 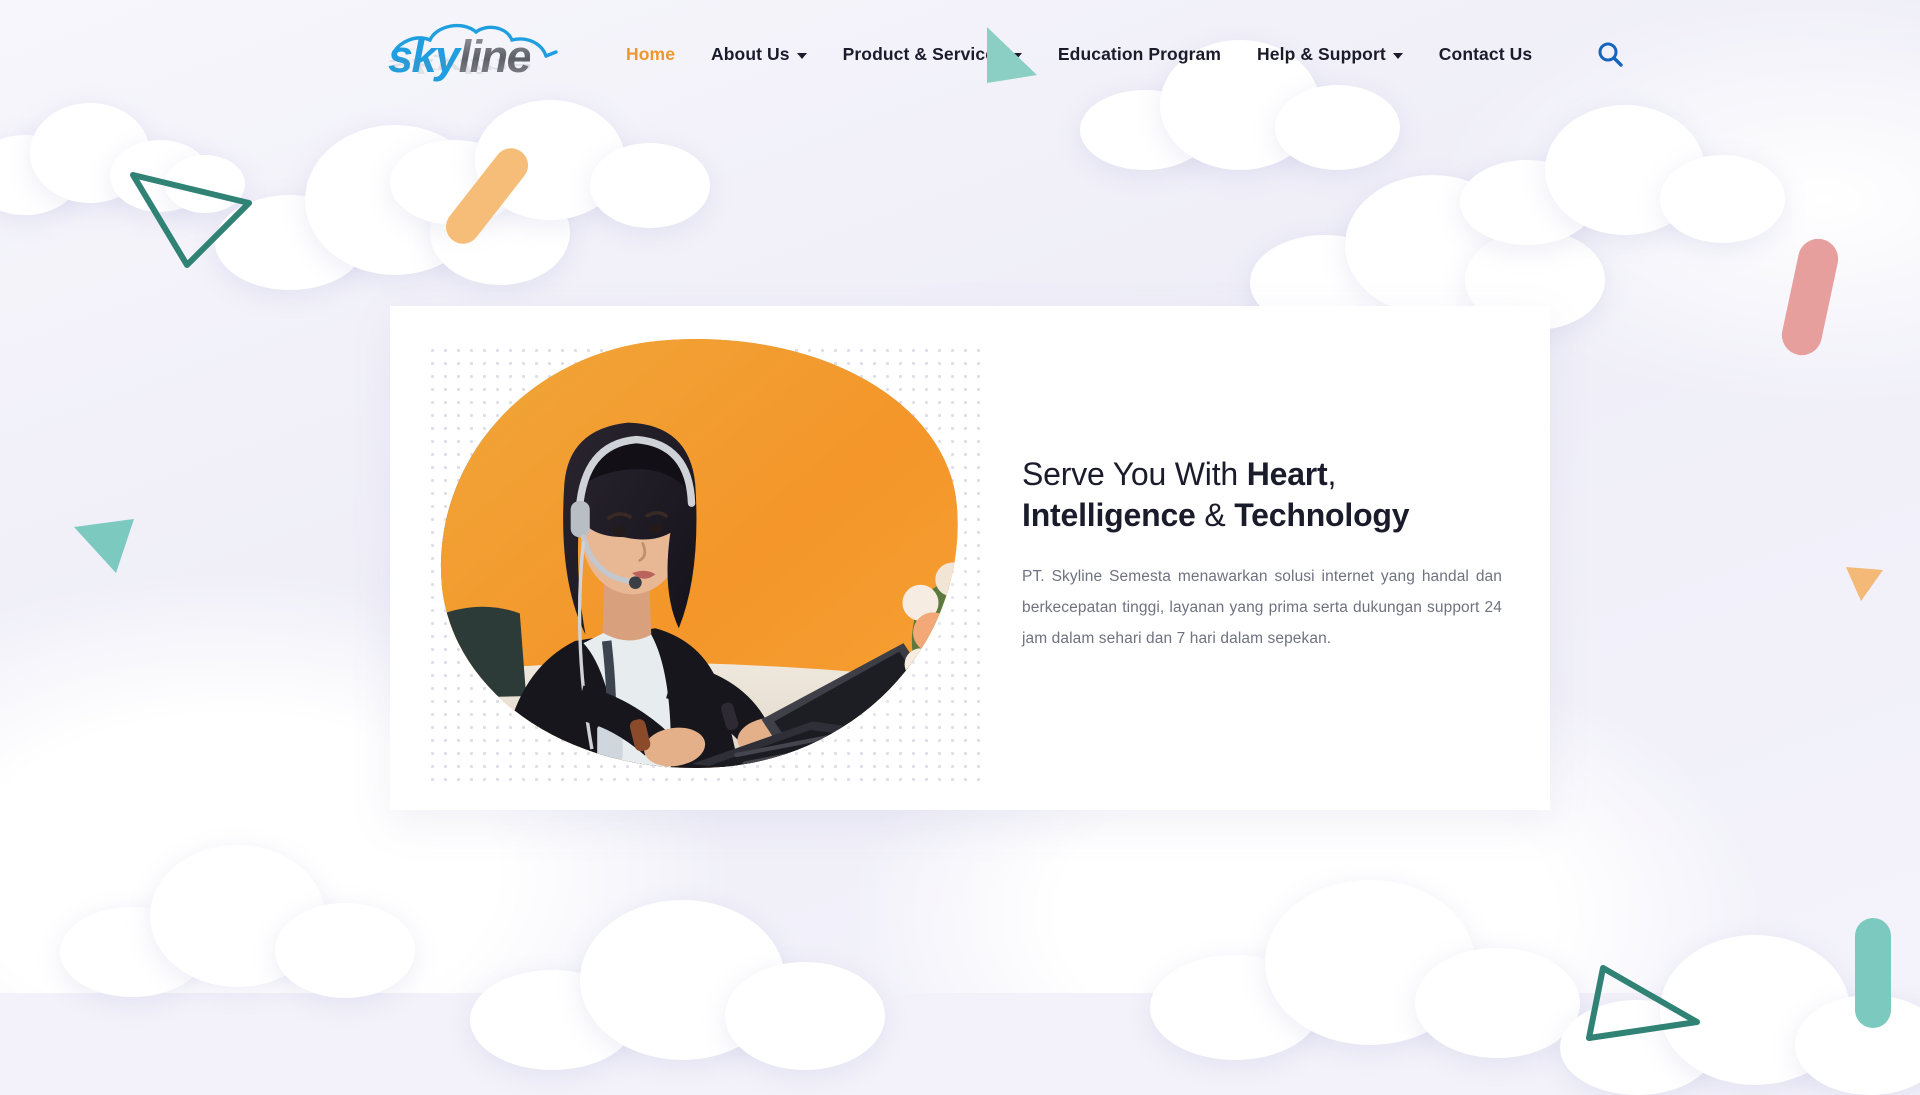 I want to click on nav-label: Contact Us, so click(x=1485, y=54).